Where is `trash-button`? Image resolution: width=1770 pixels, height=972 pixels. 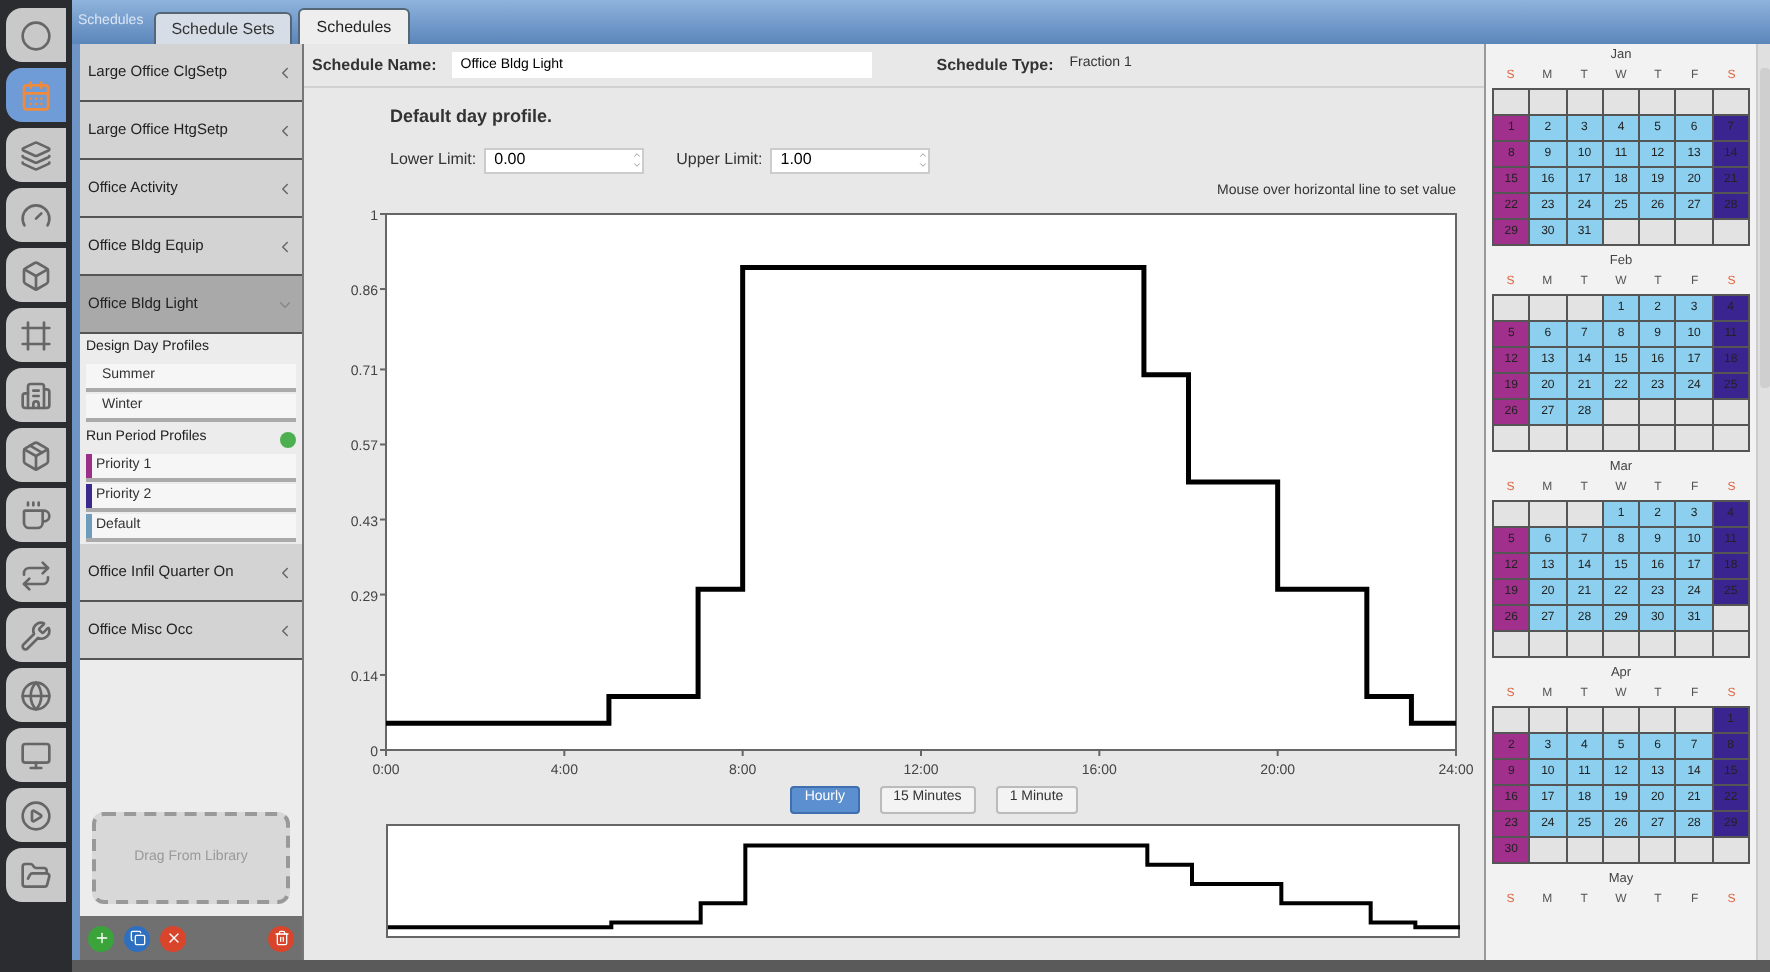 trash-button is located at coordinates (281, 938).